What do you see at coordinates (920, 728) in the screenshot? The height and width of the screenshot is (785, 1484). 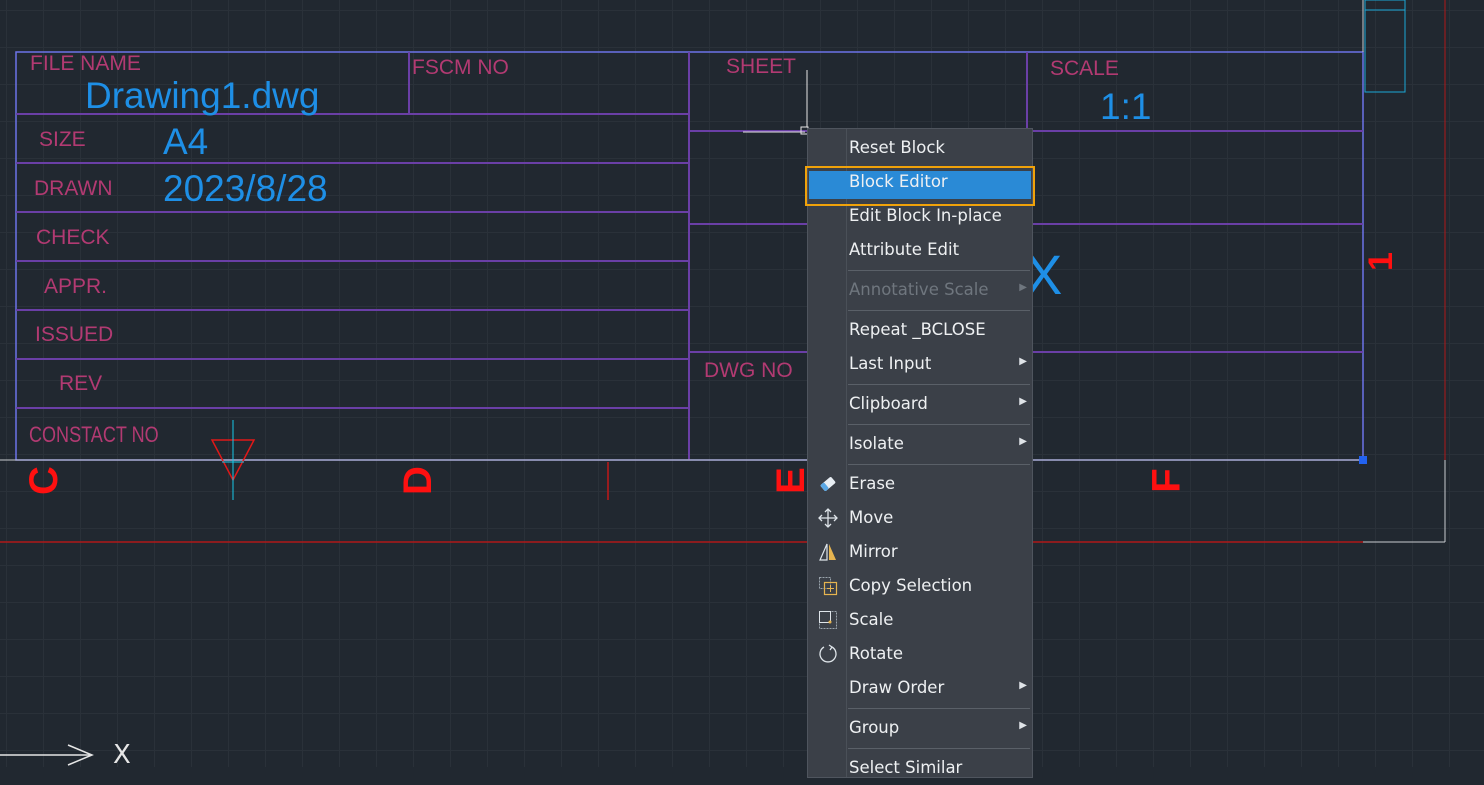 I see `menu-item-group: Group ▶` at bounding box center [920, 728].